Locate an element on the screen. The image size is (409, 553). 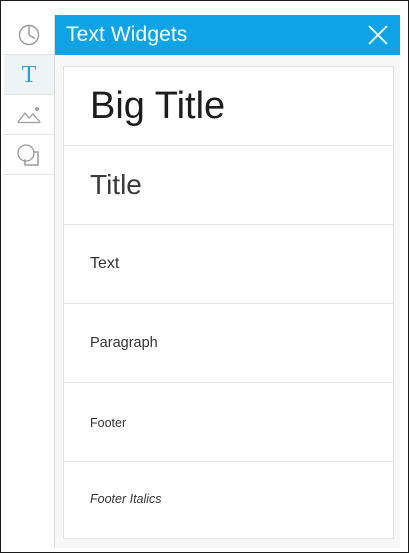
widget-item-text: Text is located at coordinates (228, 264).